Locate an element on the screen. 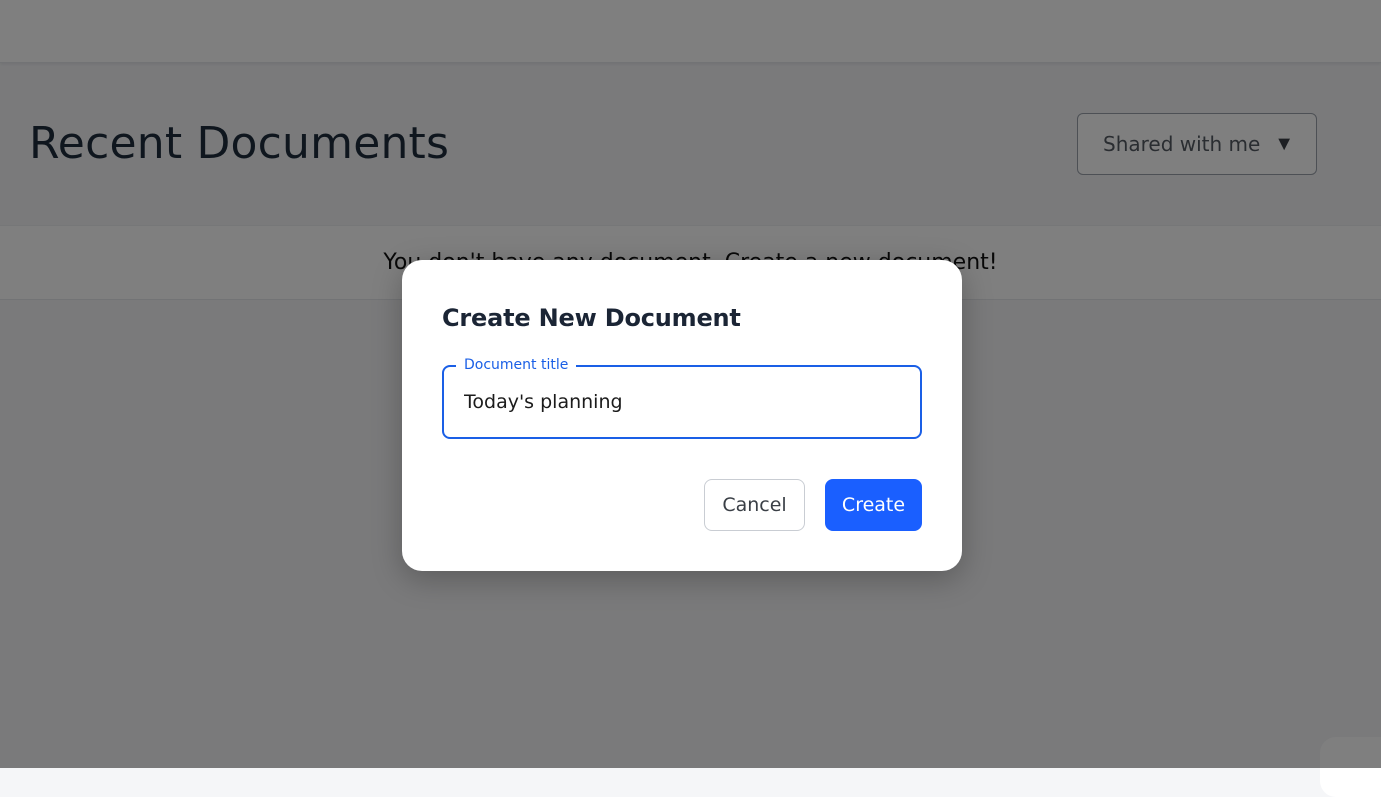  document-title-field: Document title is located at coordinates (682, 398).